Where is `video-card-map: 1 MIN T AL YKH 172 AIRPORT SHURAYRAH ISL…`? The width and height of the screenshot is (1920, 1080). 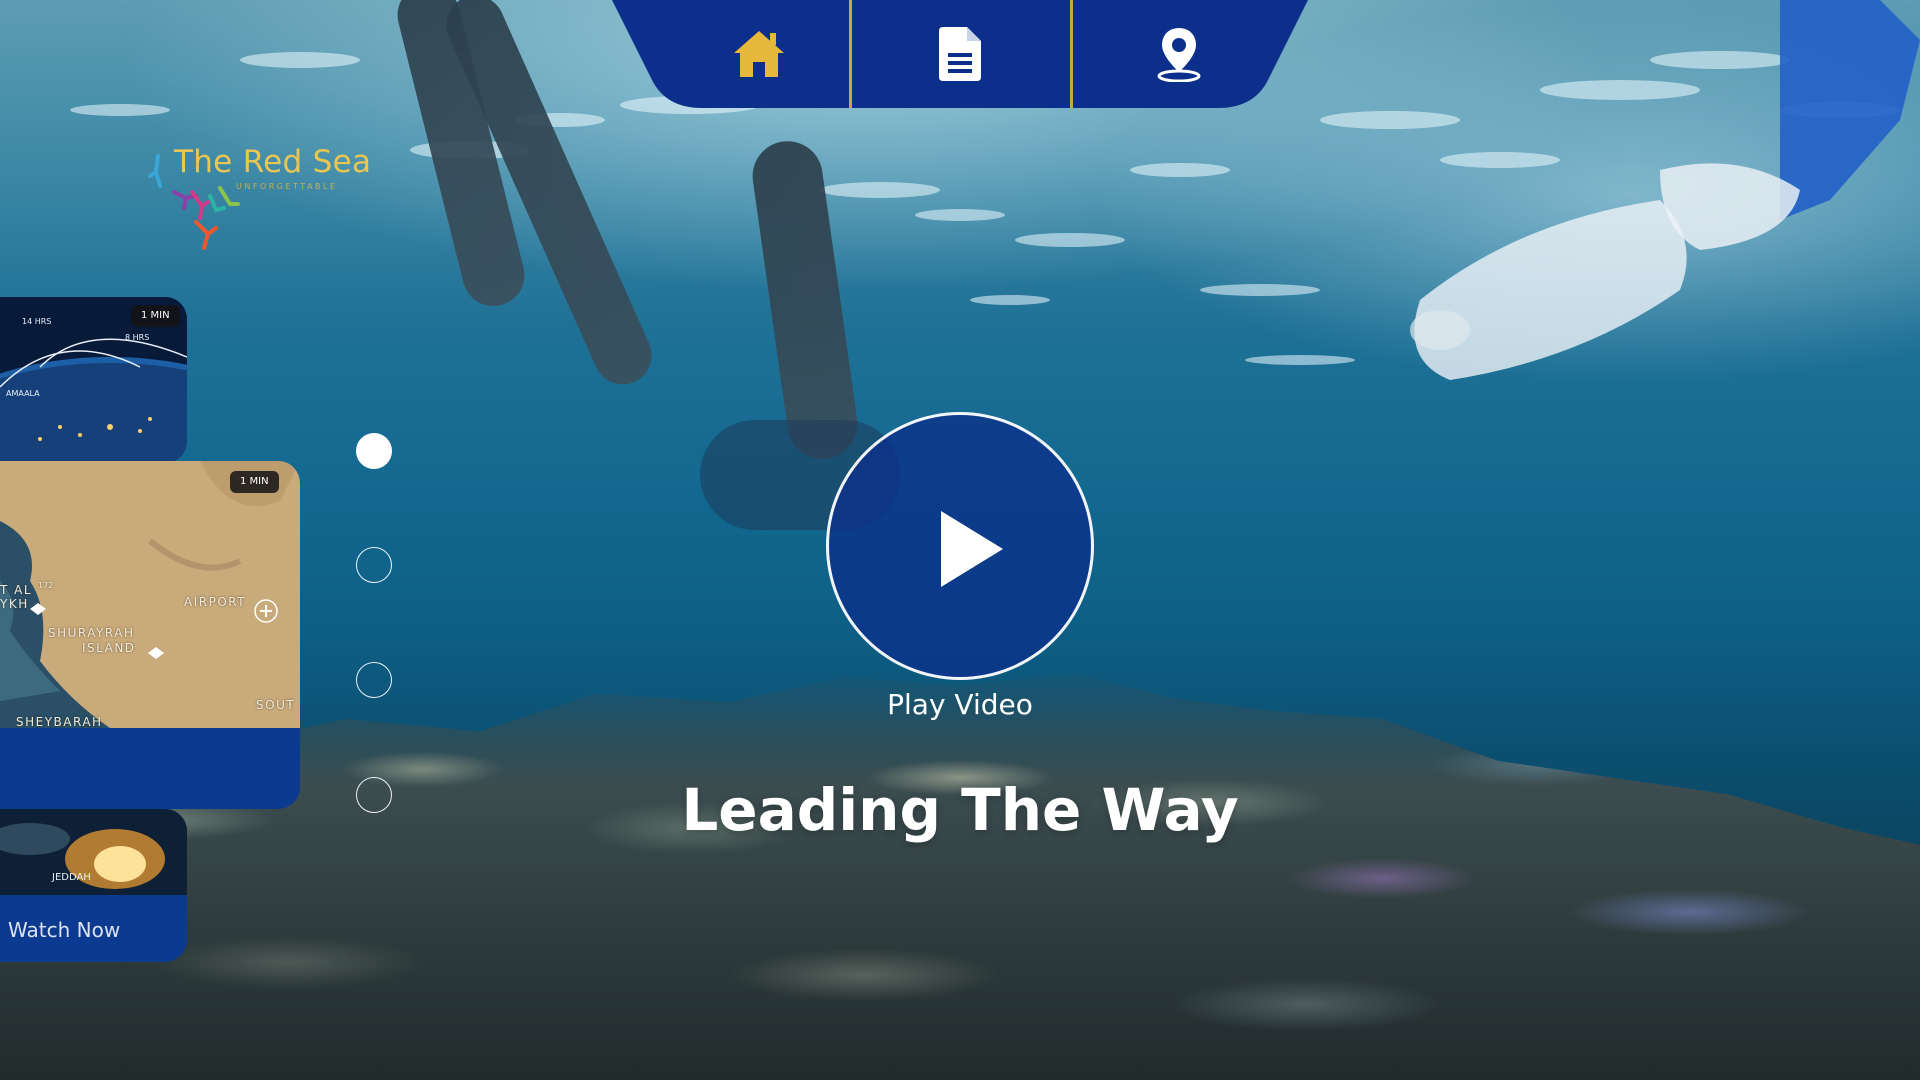 video-card-map: 1 MIN T AL YKH 172 AIRPORT SHURAYRAH ISL… is located at coordinates (150, 635).